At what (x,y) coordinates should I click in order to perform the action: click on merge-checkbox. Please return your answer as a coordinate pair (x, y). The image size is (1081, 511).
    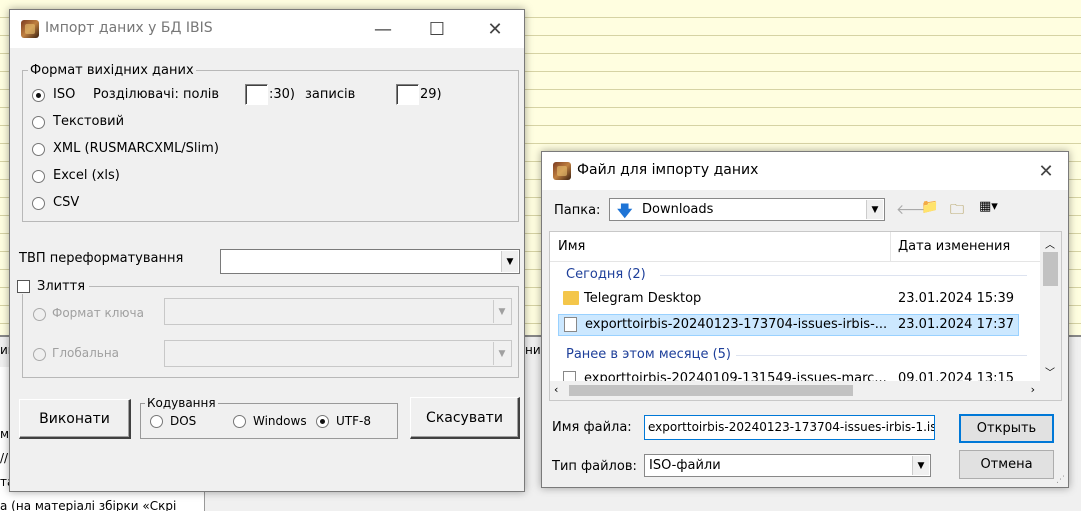
    Looking at the image, I should click on (23, 286).